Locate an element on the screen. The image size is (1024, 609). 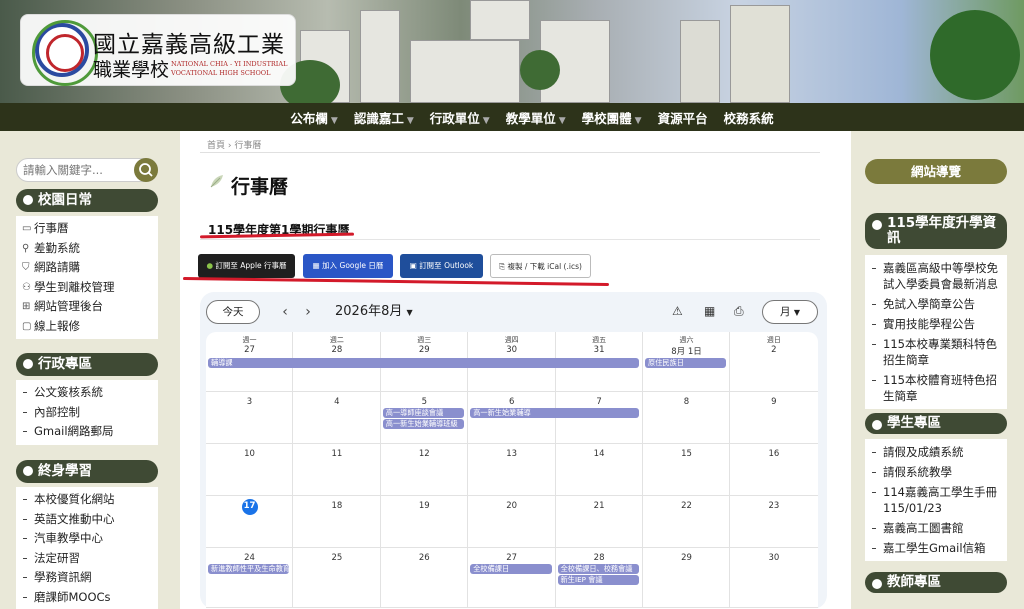
day-cell: 6 is located at coordinates (512, 418).